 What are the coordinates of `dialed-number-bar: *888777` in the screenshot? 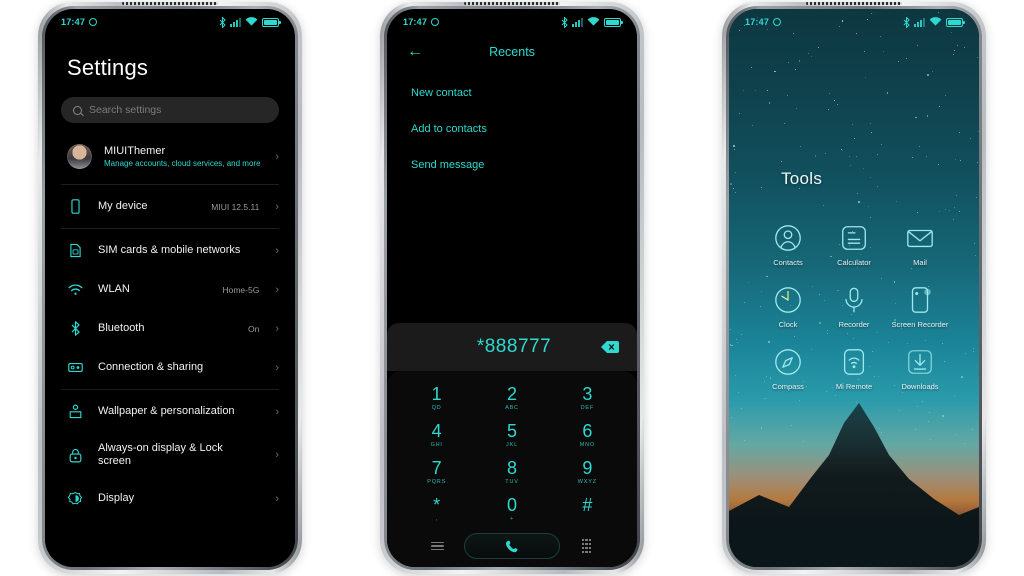 It's located at (512, 347).